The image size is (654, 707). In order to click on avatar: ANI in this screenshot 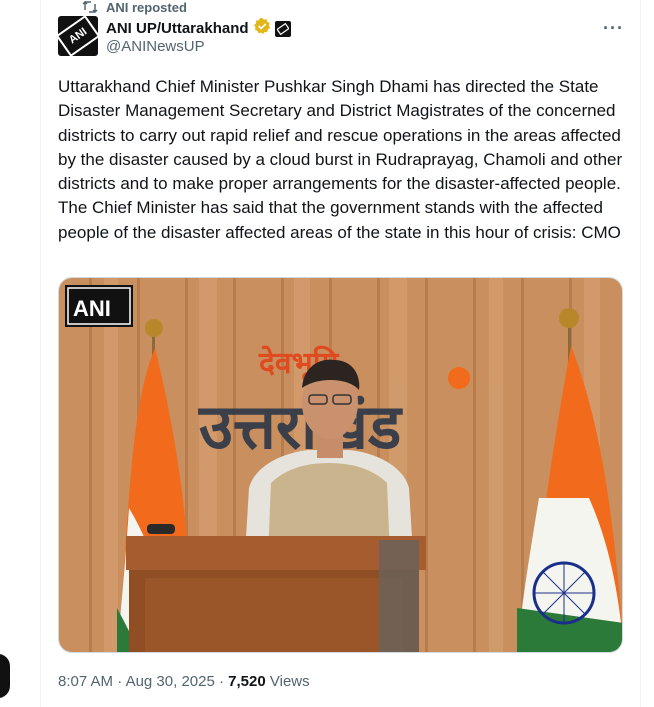, I will do `click(78, 36)`.